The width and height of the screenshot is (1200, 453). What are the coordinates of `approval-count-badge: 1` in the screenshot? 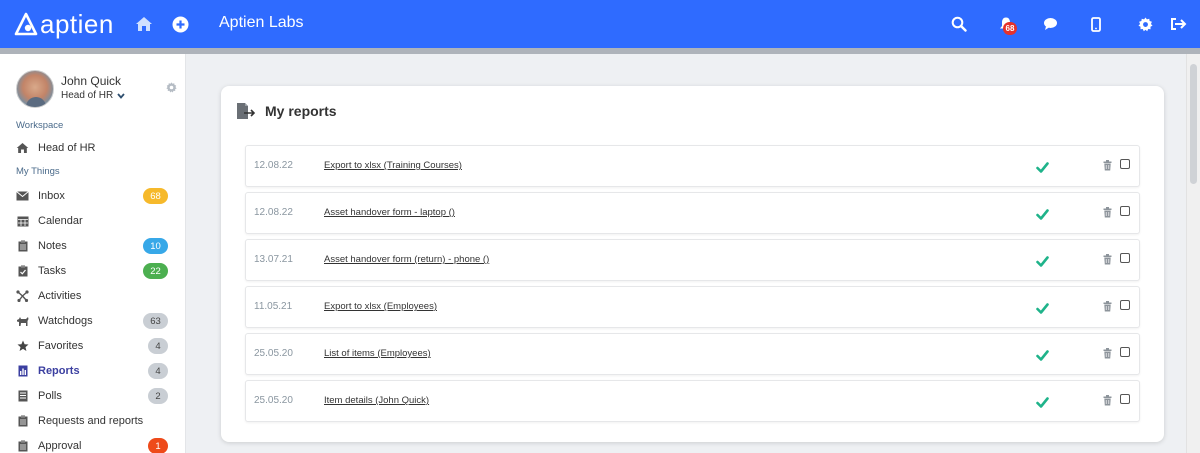 It's located at (158, 445).